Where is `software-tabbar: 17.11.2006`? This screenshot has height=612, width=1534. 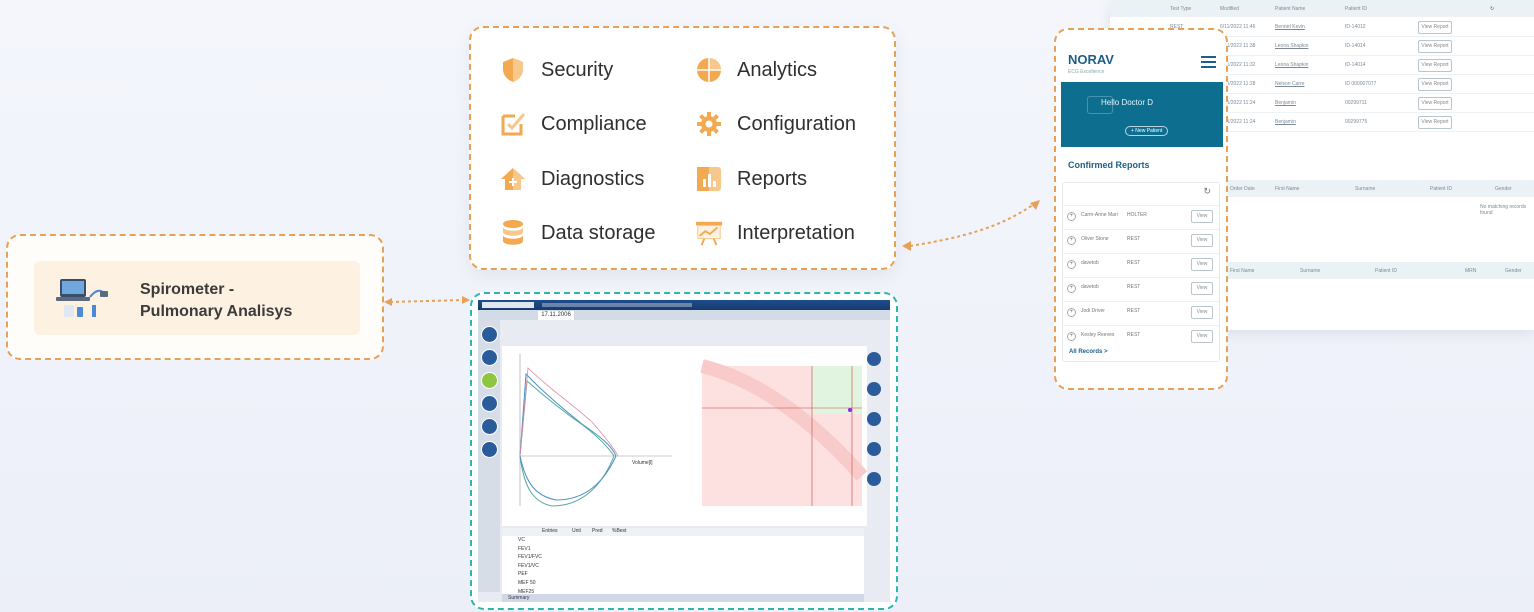
software-tabbar: 17.11.2006 is located at coordinates (684, 315).